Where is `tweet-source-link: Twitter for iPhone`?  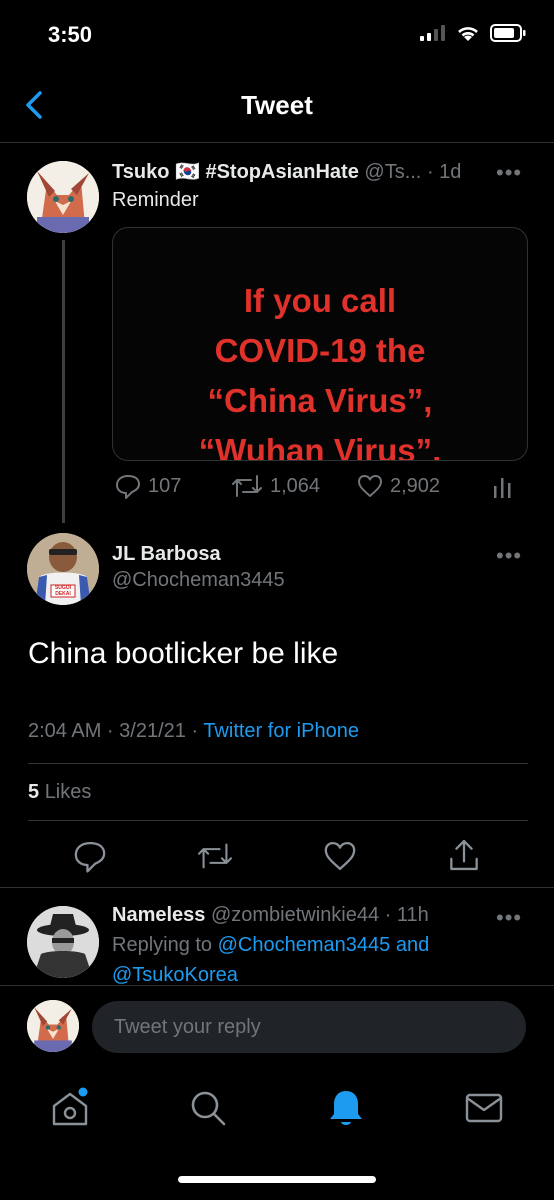
tweet-source-link: Twitter for iPhone is located at coordinates (281, 731).